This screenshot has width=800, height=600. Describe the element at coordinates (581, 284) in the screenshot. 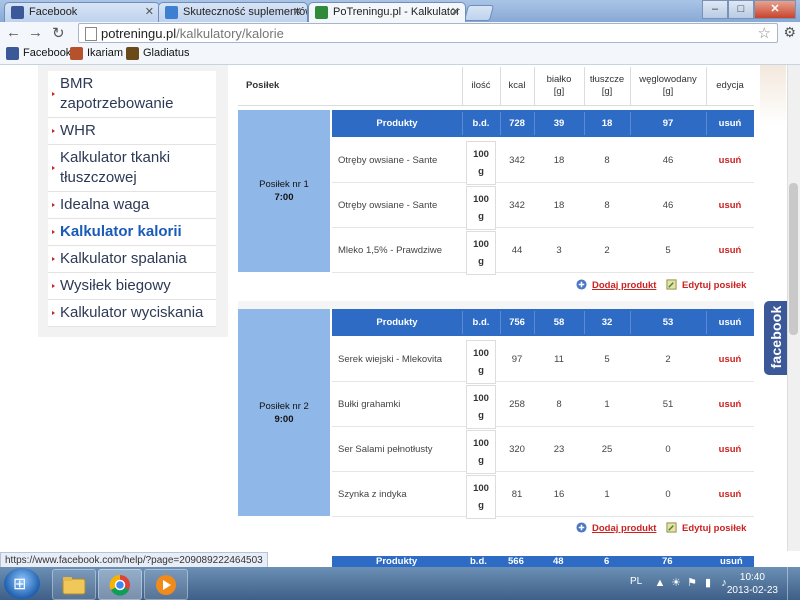

I see `add-icon` at that location.